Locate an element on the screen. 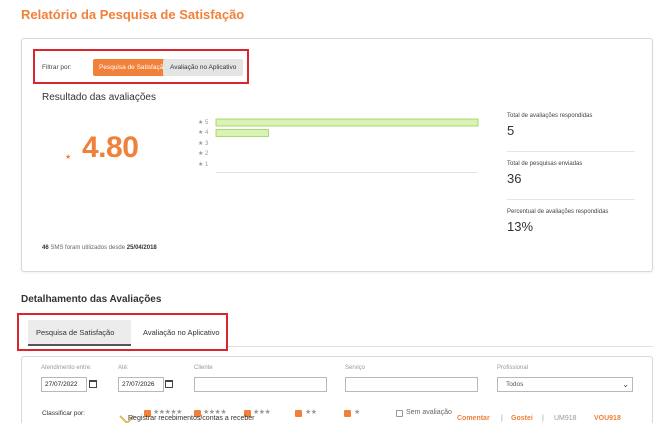 Image resolution: width=670 pixels, height=423 pixels. start-date-input: 27/07/2022 is located at coordinates (64, 384).